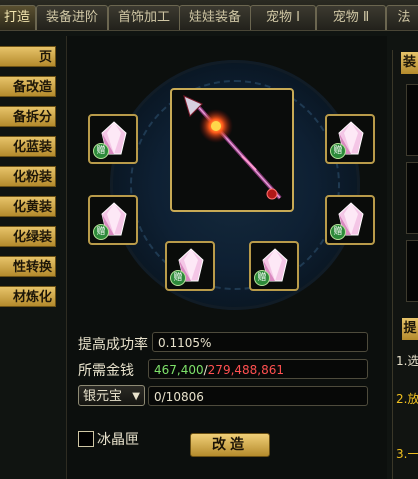 Image resolution: width=418 pixels, height=479 pixels. Describe the element at coordinates (409, 63) in the screenshot. I see `right-panel-tab: 装` at that location.